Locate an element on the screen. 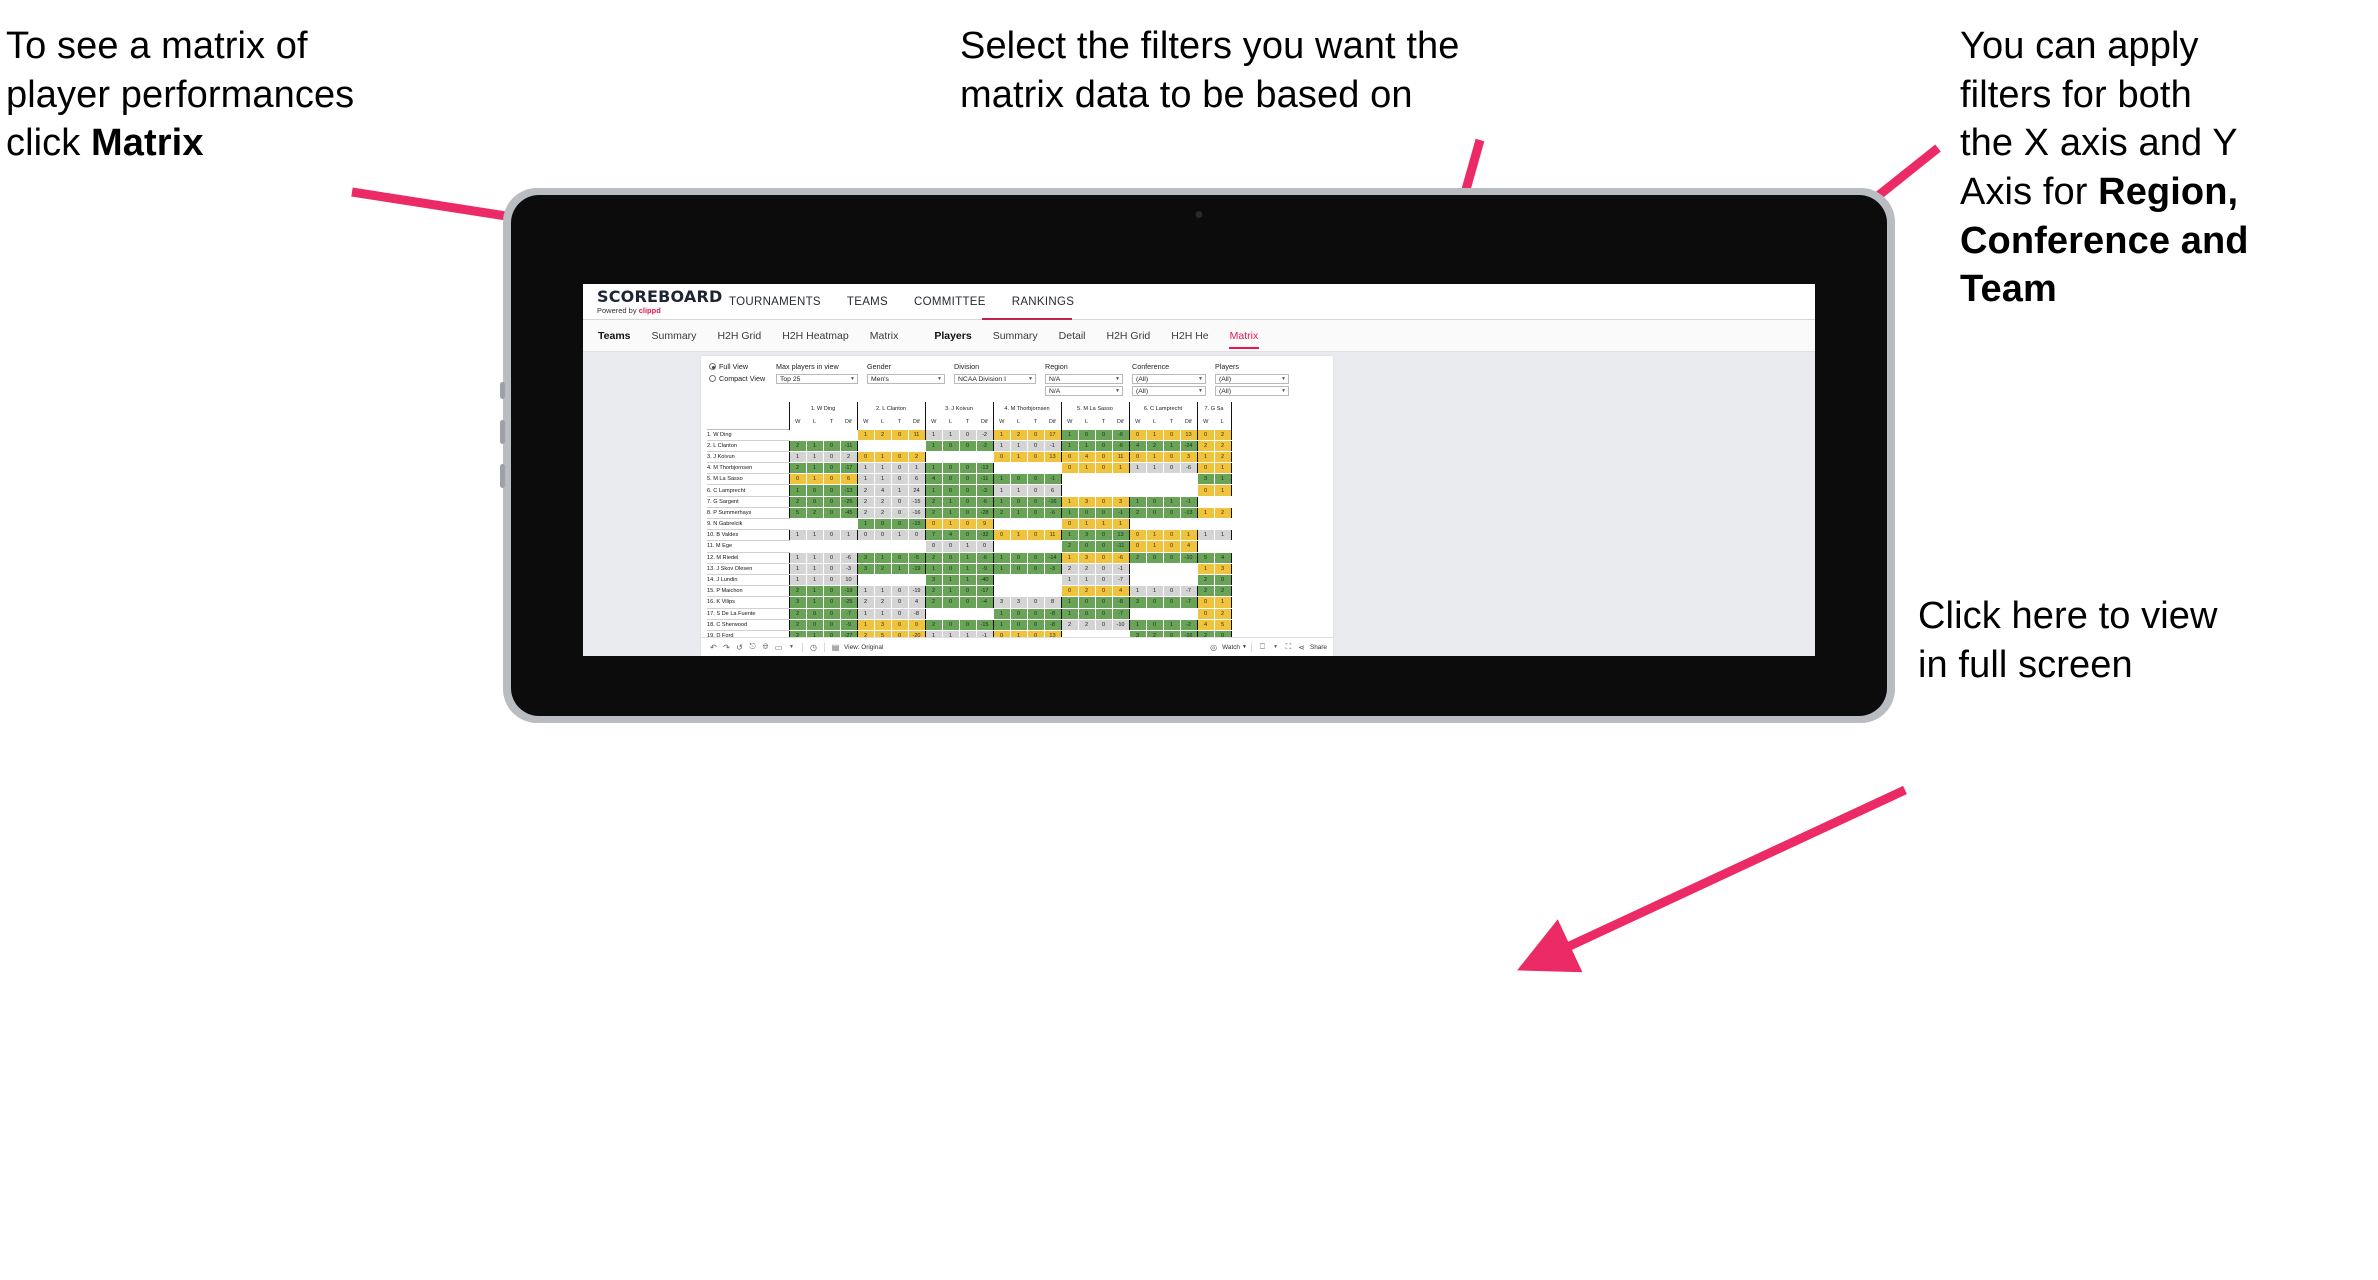 This screenshot has height=1280, width=2378. redo-icon: ↷ is located at coordinates (726, 647).